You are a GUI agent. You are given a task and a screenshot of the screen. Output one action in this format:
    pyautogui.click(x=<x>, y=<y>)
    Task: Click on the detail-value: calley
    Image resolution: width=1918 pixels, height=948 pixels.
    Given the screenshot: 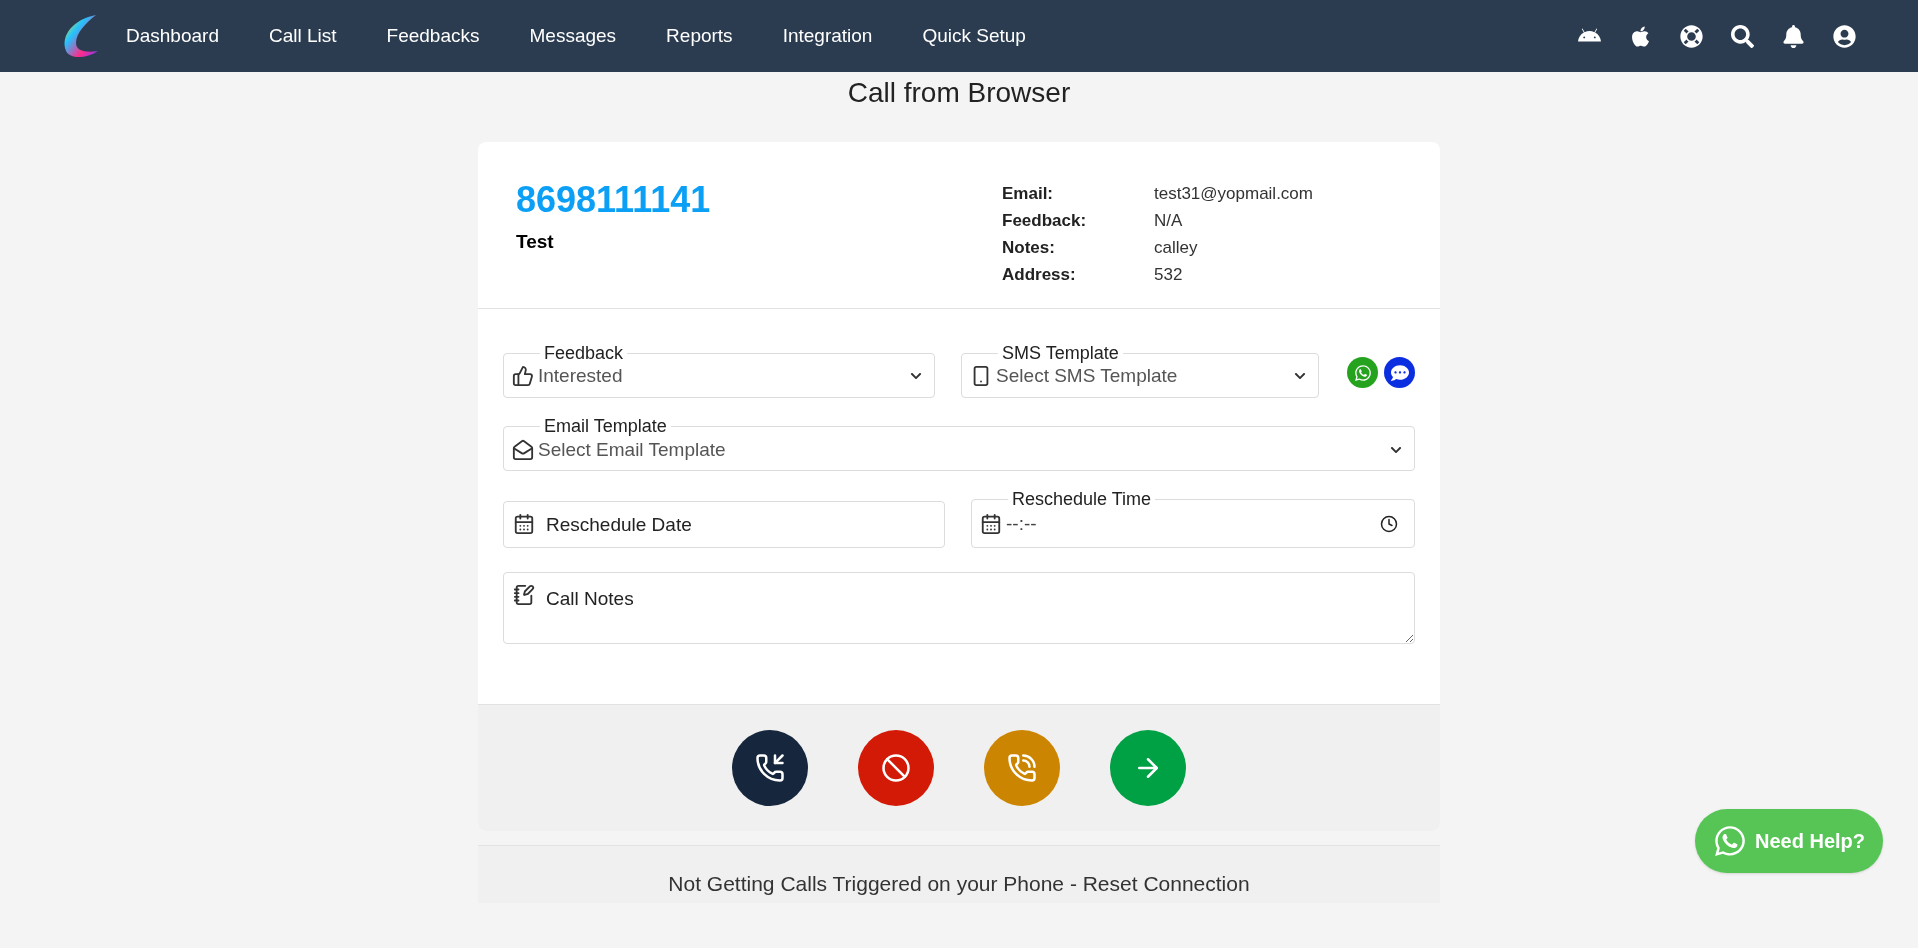 What is the action you would take?
    pyautogui.click(x=1176, y=248)
    